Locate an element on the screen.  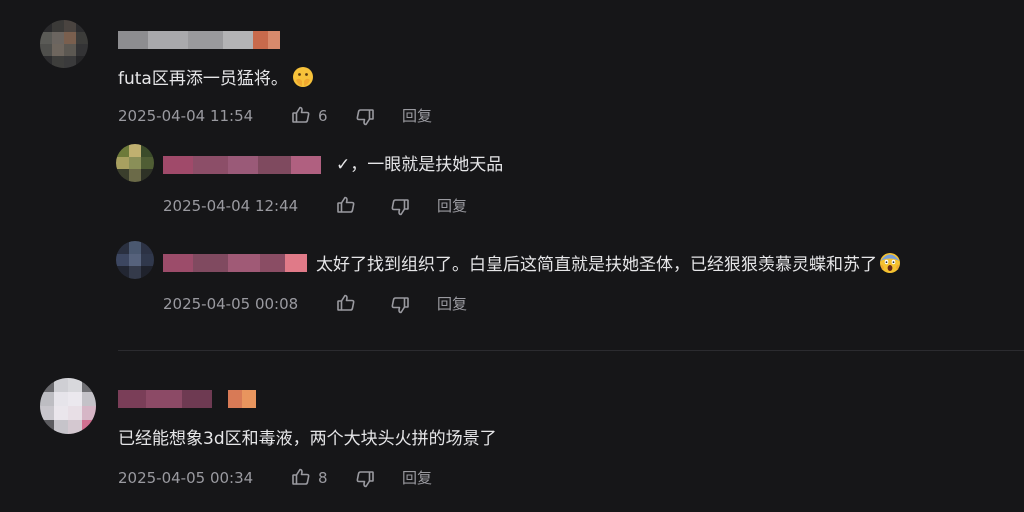
comment-text: futa区再添一员猛将。 is located at coordinates (216, 78).